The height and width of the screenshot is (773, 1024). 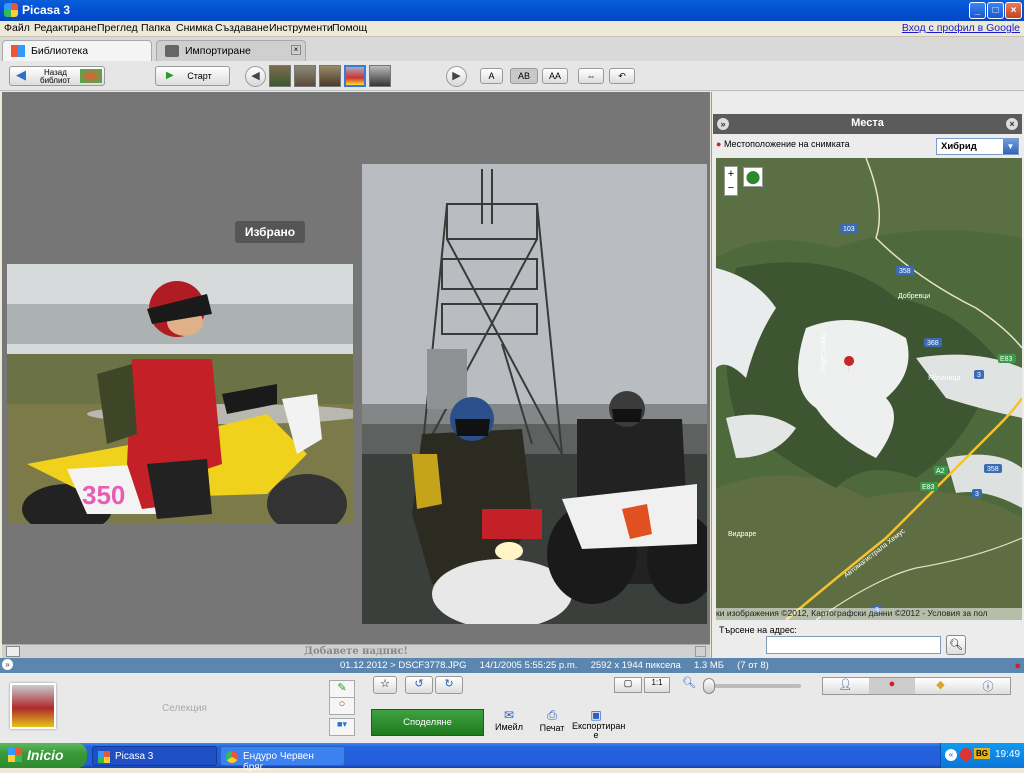 What do you see at coordinates (598, 724) in the screenshot?
I see `export-button: ▣ Експортиран е` at bounding box center [598, 724].